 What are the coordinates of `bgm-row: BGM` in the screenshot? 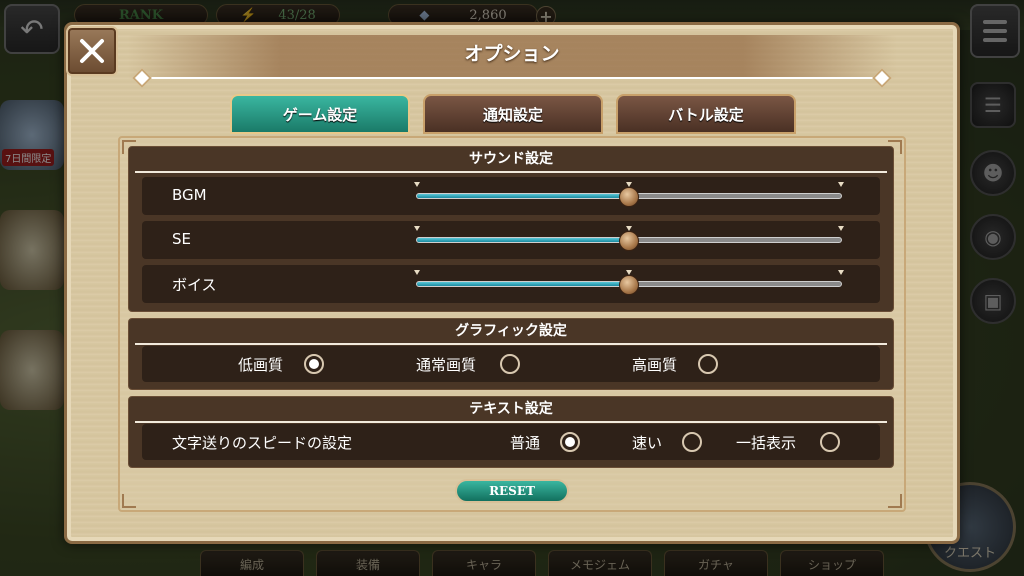 It's located at (511, 196).